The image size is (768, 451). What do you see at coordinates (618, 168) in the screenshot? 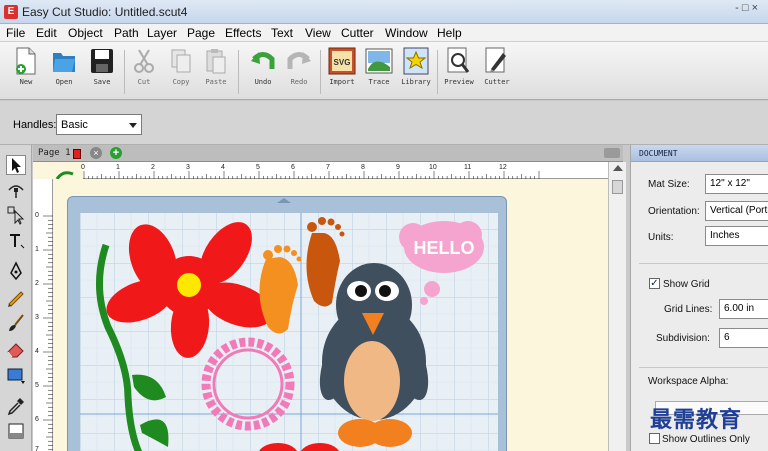
I see `scroll-up-icon` at bounding box center [618, 168].